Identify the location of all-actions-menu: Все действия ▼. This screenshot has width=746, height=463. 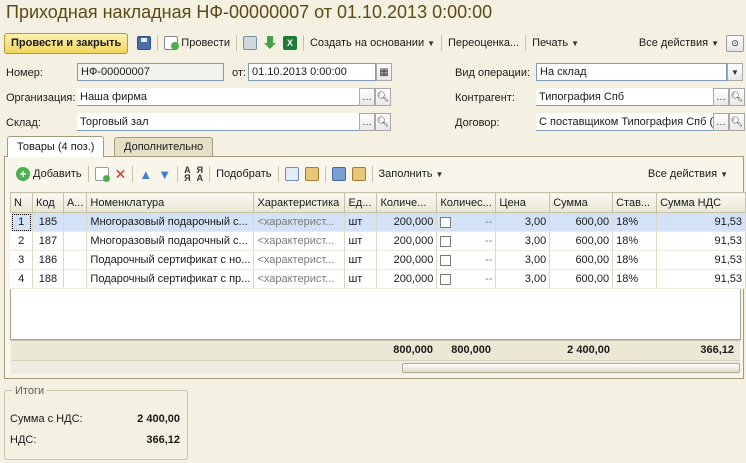
(679, 43).